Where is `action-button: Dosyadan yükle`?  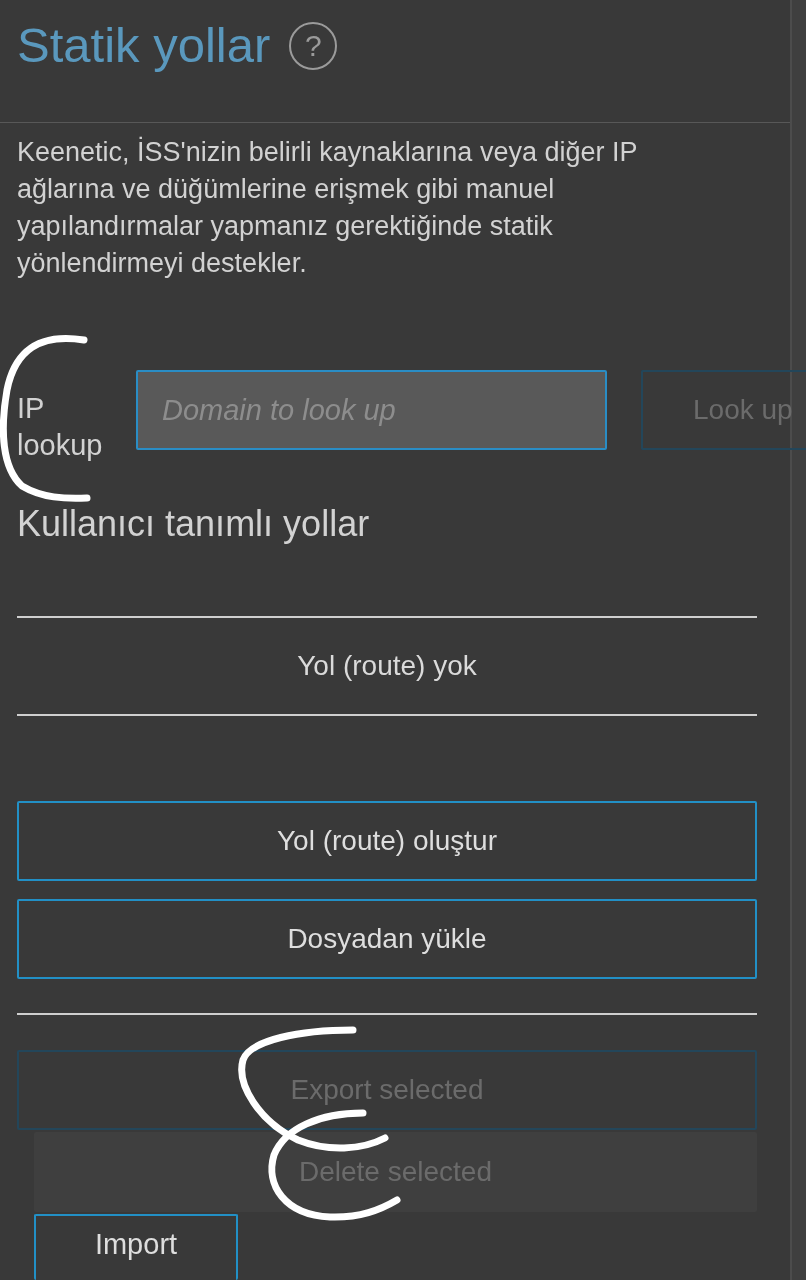
action-button: Dosyadan yükle is located at coordinates (387, 939).